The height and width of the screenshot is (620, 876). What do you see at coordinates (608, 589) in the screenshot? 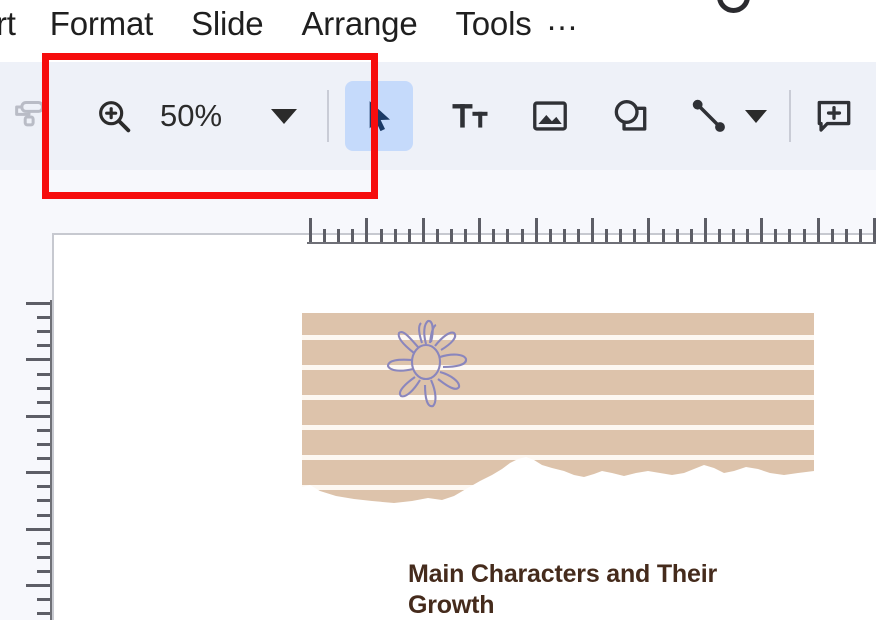
I see `slide-title-textbox: Main Characters and Their Growth` at bounding box center [608, 589].